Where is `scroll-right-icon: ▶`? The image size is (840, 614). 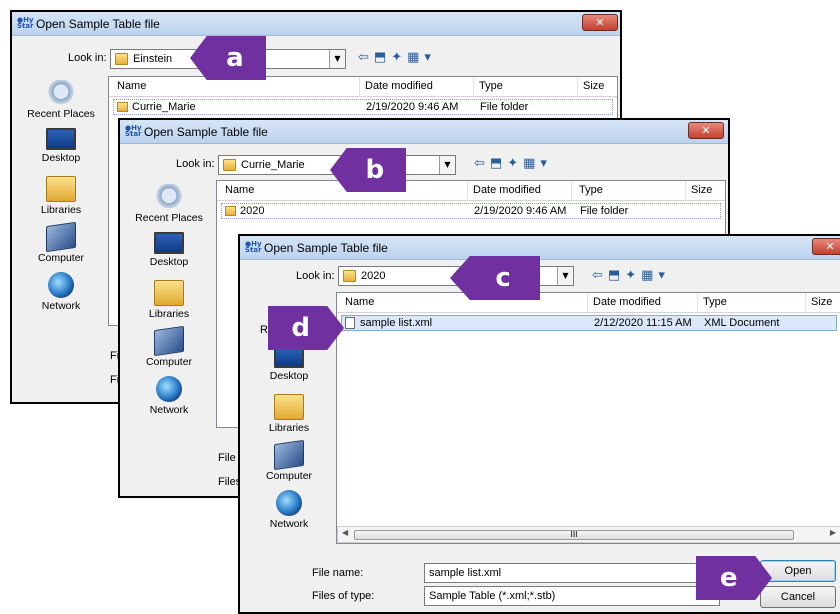
scroll-right-icon: ▶ is located at coordinates (833, 532).